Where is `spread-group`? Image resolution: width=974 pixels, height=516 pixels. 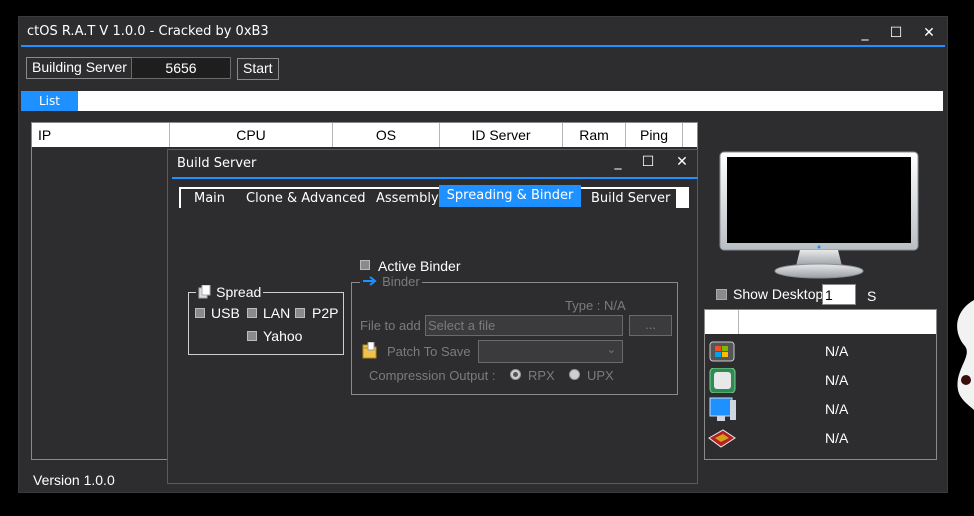
spread-group is located at coordinates (266, 323).